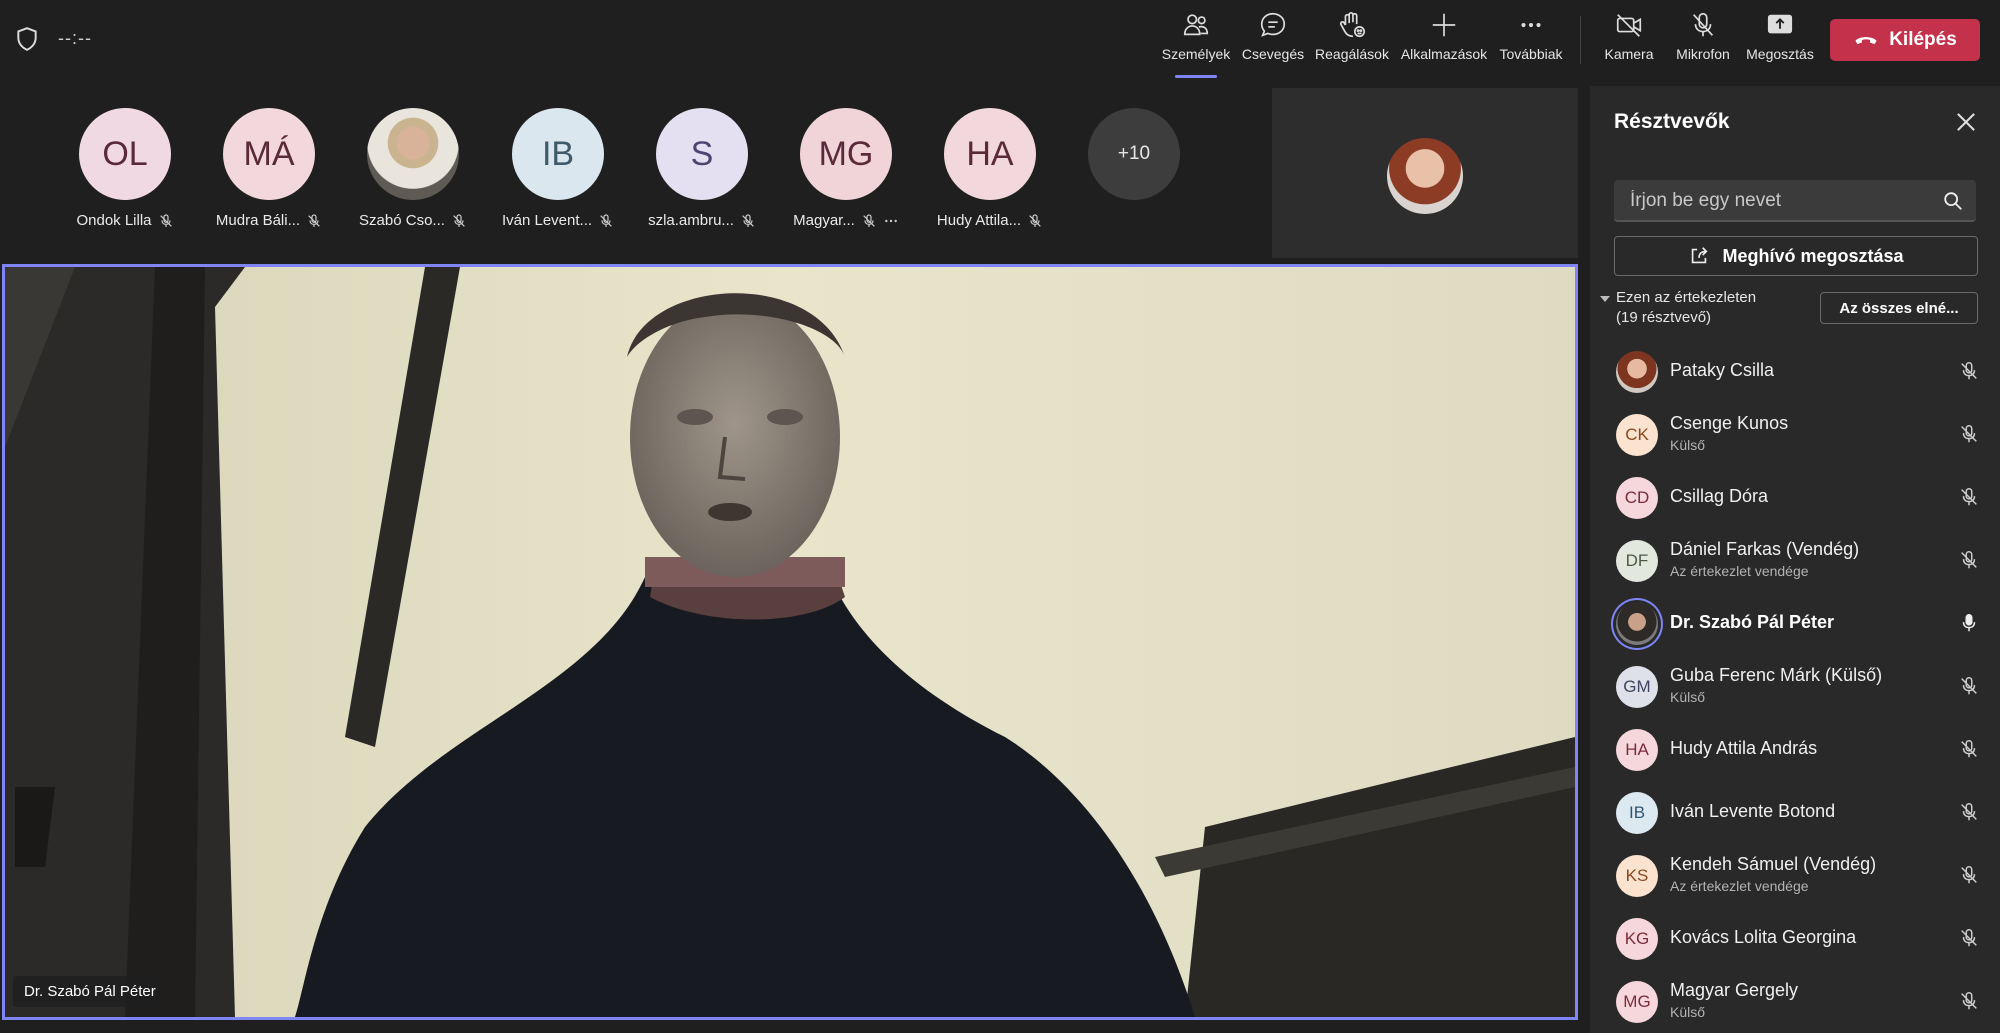  Describe the element at coordinates (269, 154) in the screenshot. I see `avatar: MÁ` at that location.